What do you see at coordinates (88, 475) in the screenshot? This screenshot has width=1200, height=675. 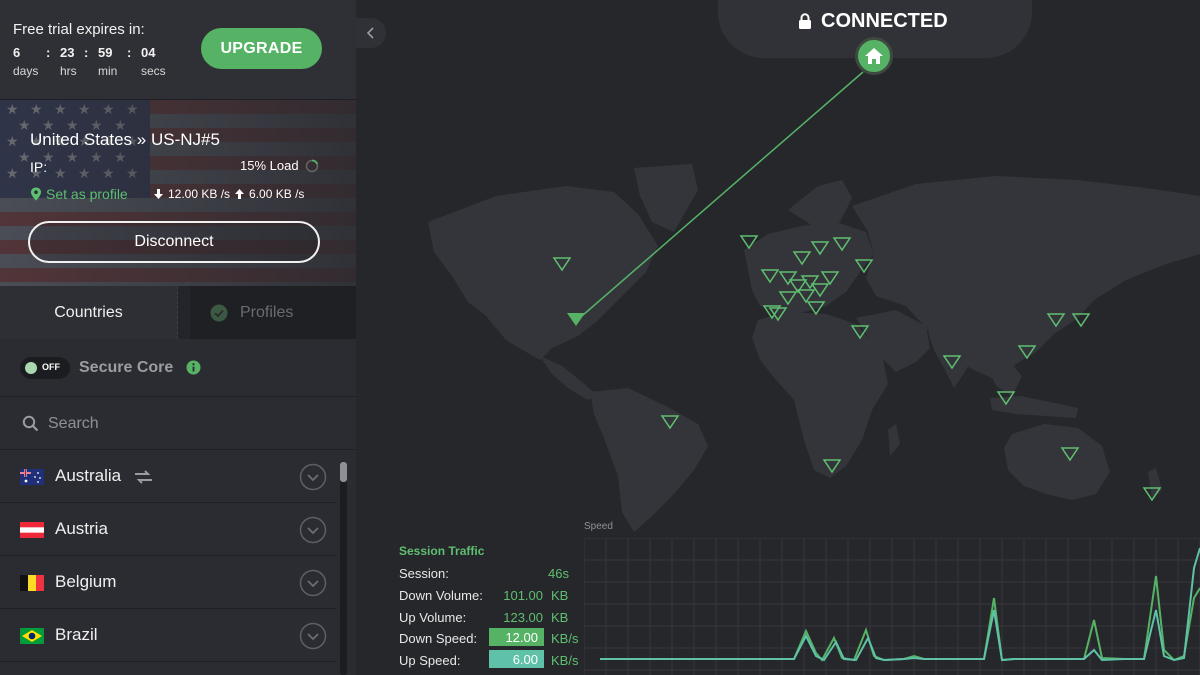 I see `country-name: Australia` at bounding box center [88, 475].